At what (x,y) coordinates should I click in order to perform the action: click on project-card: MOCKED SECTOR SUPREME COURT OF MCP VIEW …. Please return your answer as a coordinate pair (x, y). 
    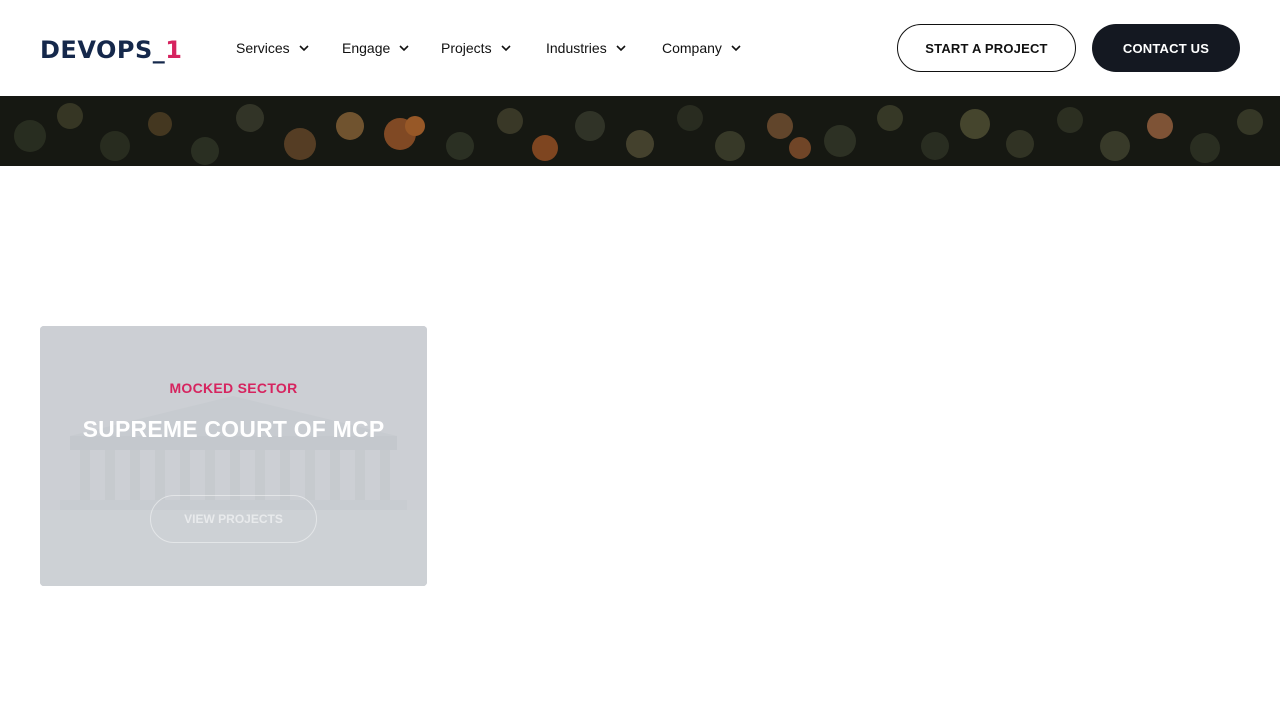
    Looking at the image, I should click on (233, 456).